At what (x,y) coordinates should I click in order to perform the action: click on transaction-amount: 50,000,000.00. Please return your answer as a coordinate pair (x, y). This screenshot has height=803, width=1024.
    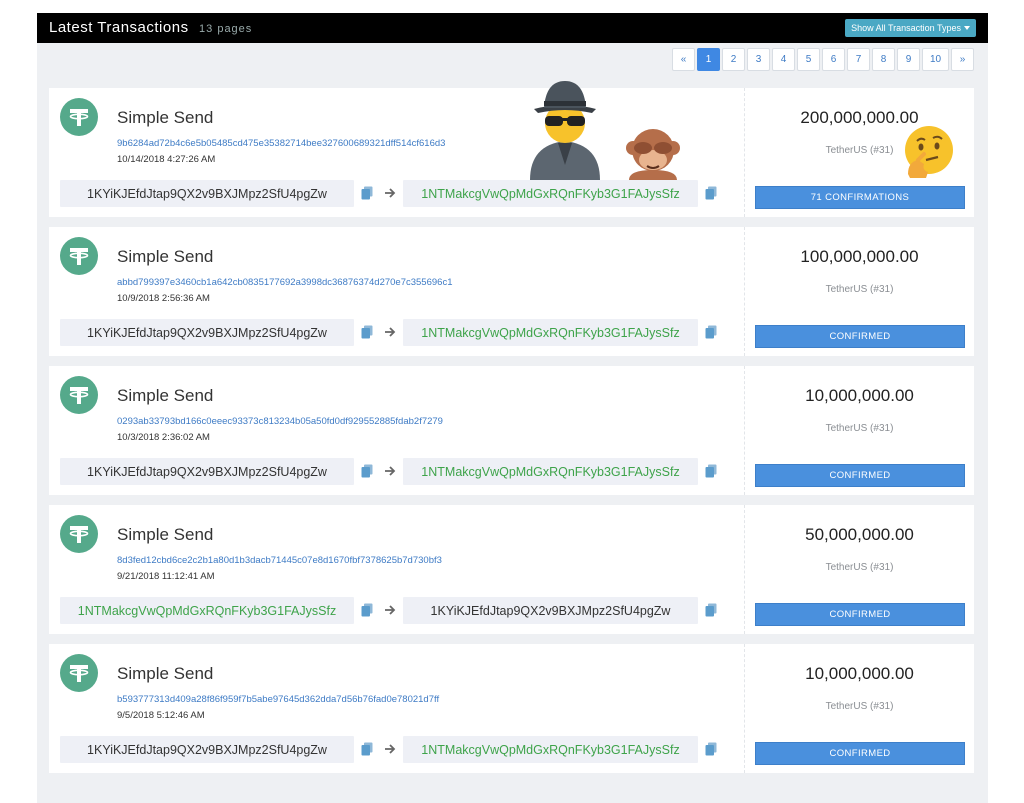
    Looking at the image, I should click on (859, 534).